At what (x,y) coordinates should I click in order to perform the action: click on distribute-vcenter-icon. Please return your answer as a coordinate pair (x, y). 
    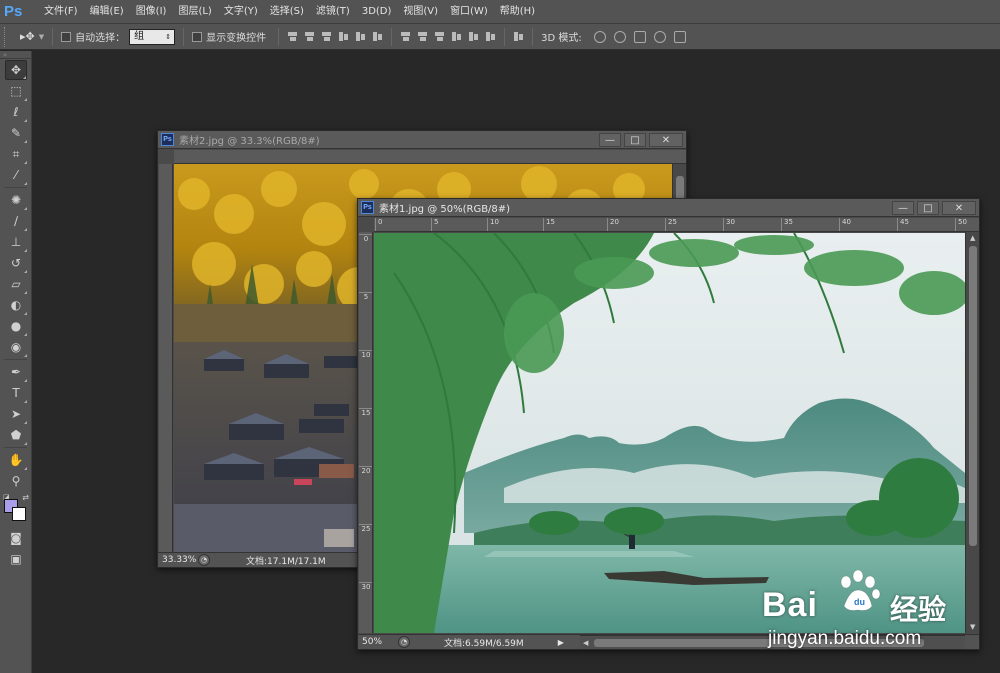
    Looking at the image, I should click on (422, 36).